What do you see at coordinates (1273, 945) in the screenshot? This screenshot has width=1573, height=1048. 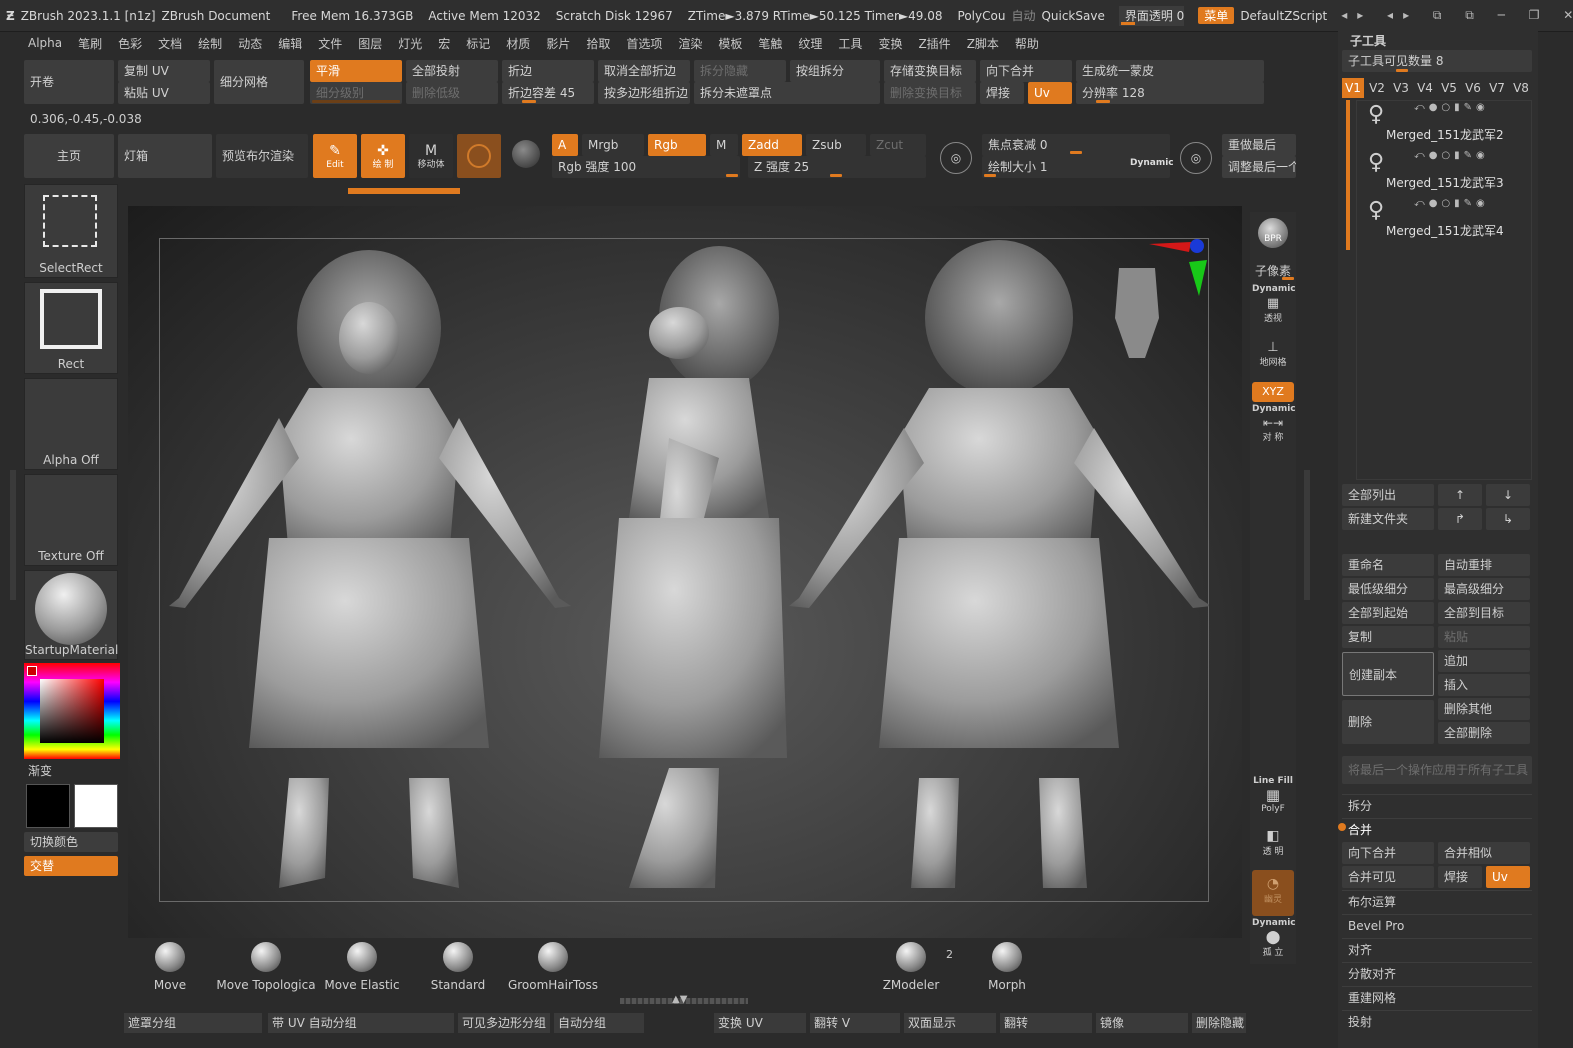 I see `solo-button: ⬤ 孤 立` at bounding box center [1273, 945].